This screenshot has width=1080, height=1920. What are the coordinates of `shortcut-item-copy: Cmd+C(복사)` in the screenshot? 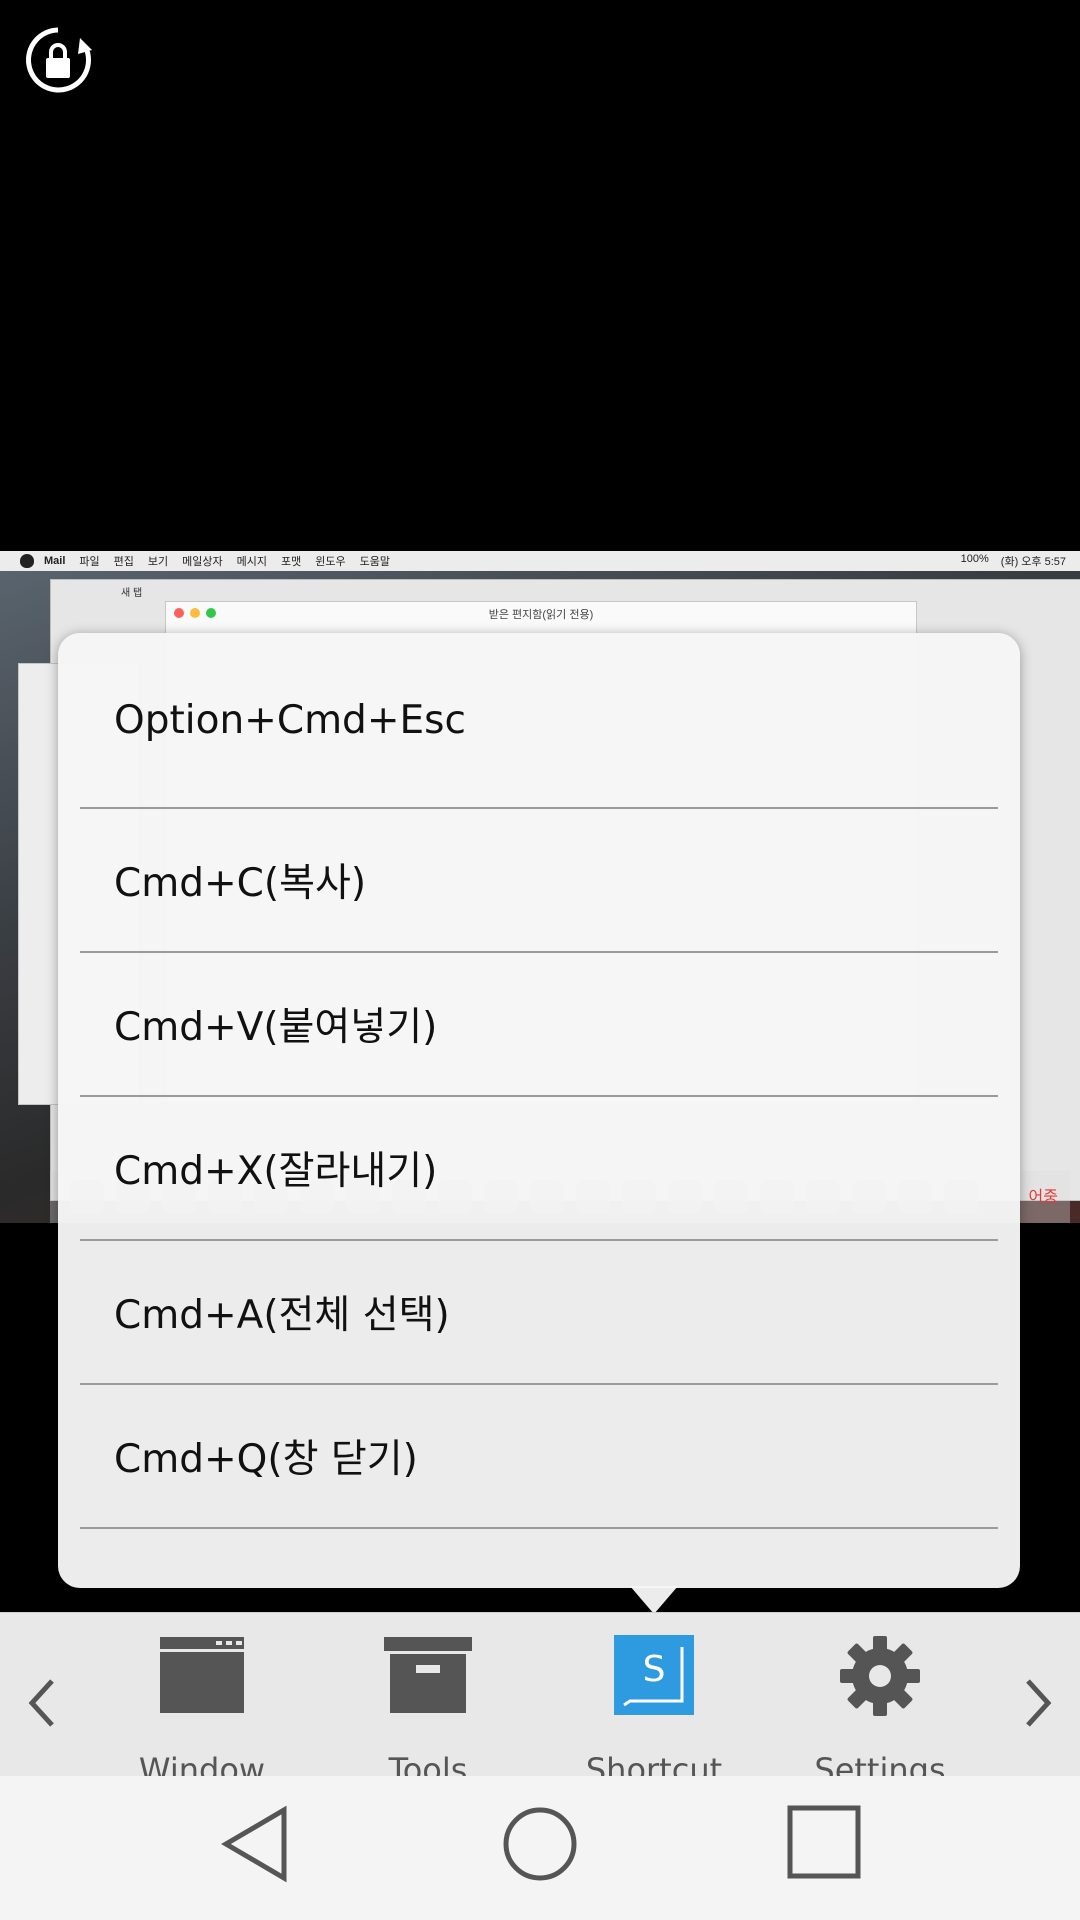 It's located at (539, 881).